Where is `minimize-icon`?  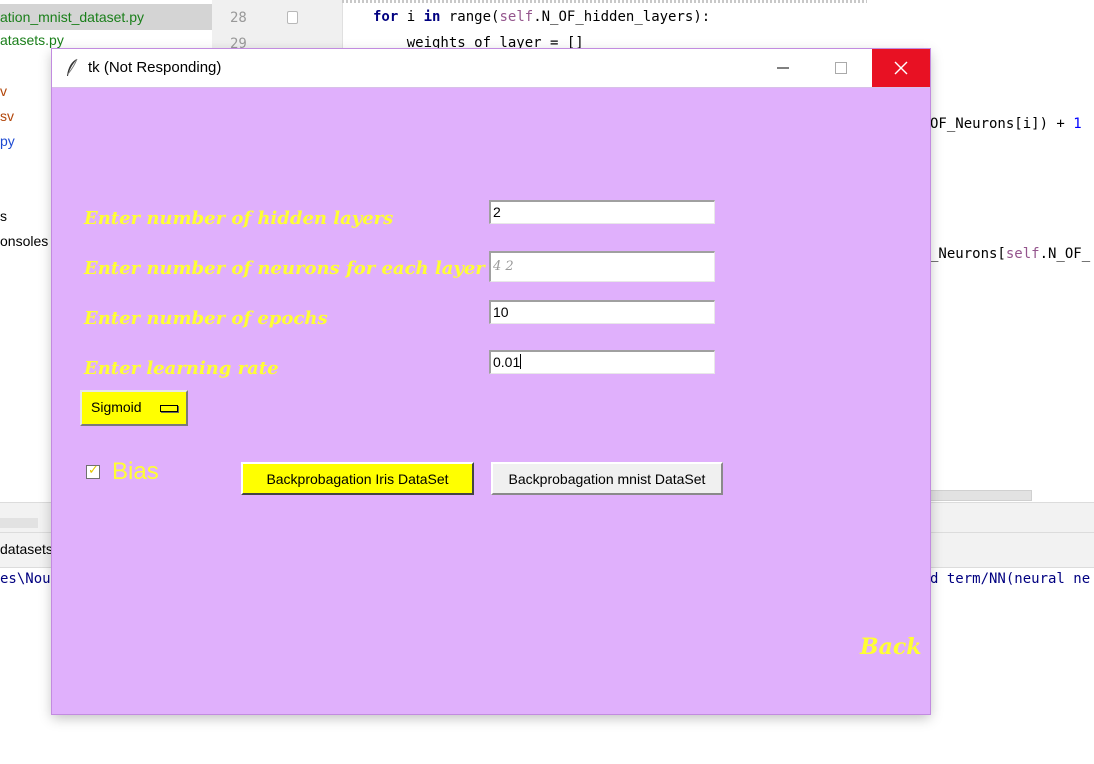
minimize-icon is located at coordinates (783, 68).